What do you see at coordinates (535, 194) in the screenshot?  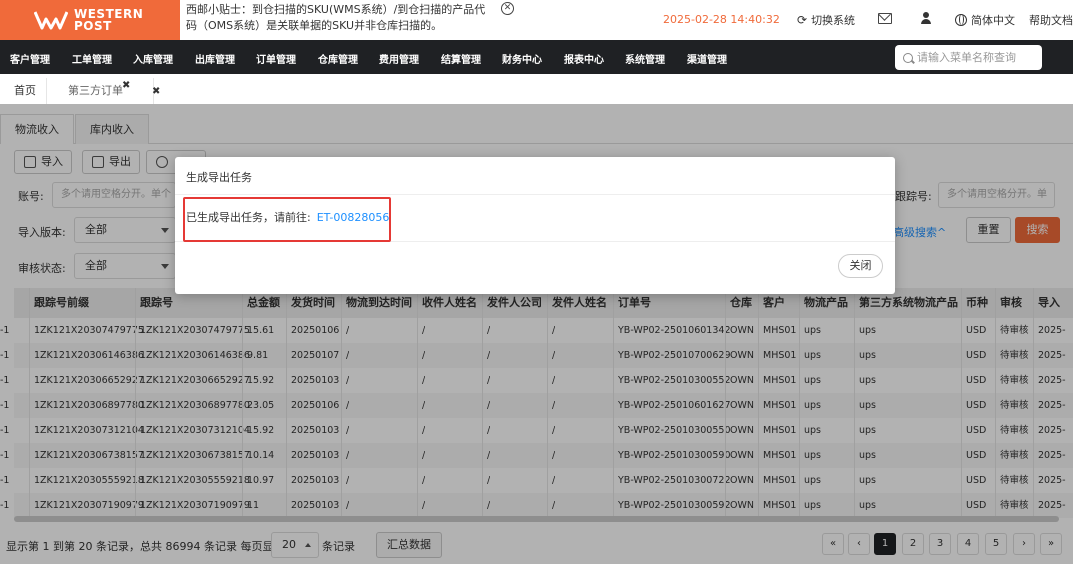 I see `divider` at bounding box center [535, 194].